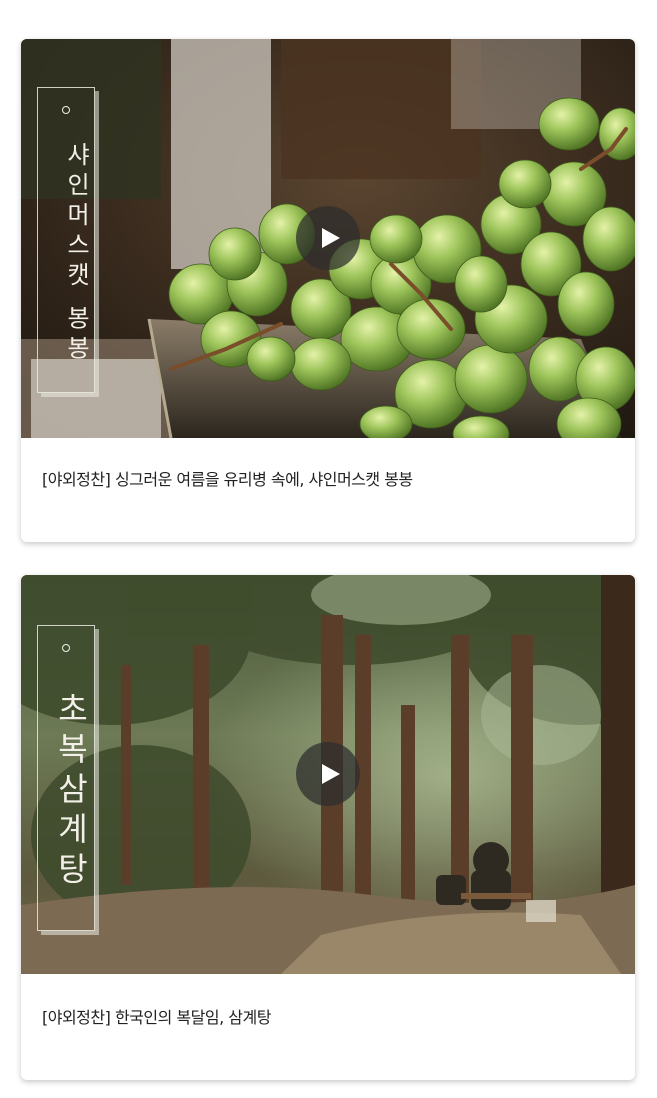 The image size is (657, 1098). I want to click on vertical-title-label: 초복삼계탕, so click(66, 778).